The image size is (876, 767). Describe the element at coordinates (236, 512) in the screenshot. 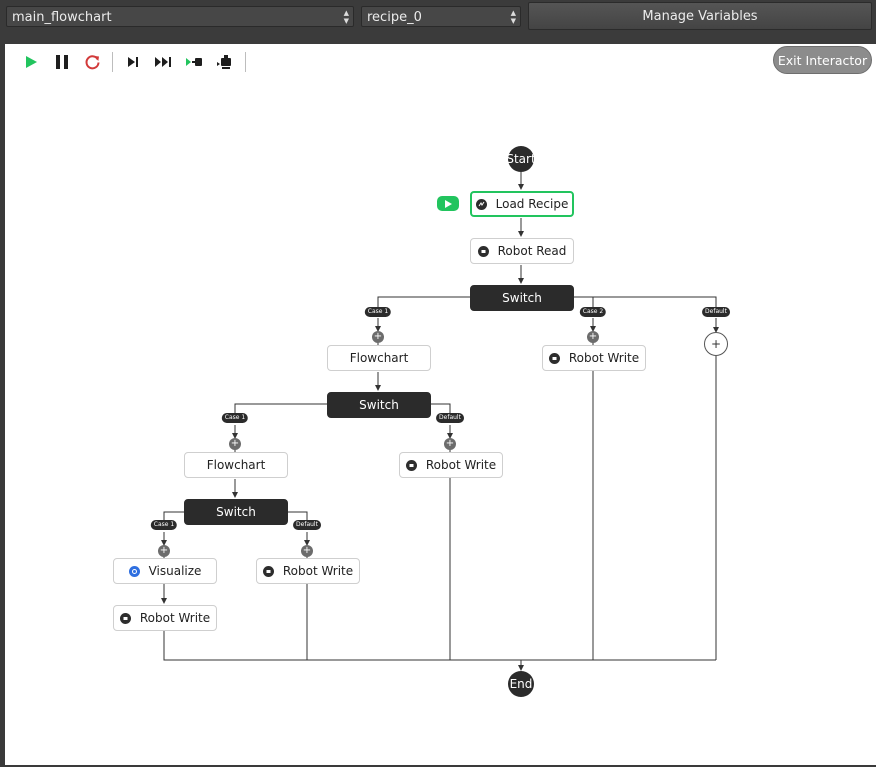

I see `switch-node-3: Switch` at that location.